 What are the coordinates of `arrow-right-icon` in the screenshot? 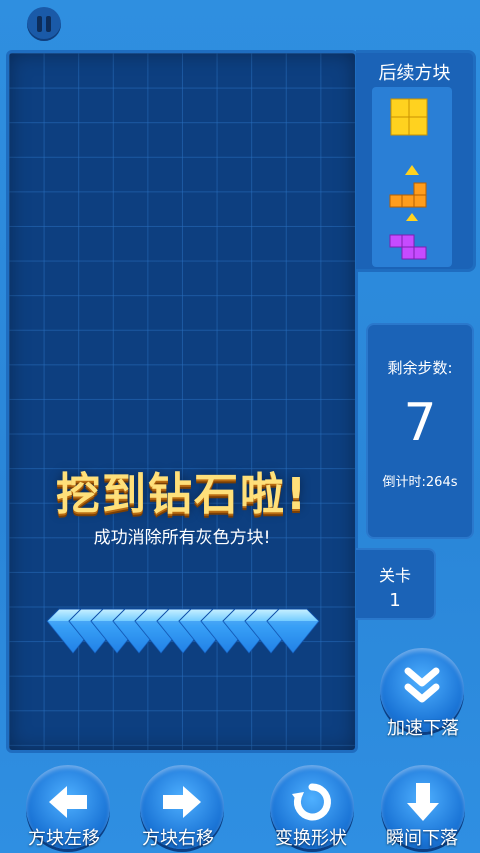 It's located at (182, 801).